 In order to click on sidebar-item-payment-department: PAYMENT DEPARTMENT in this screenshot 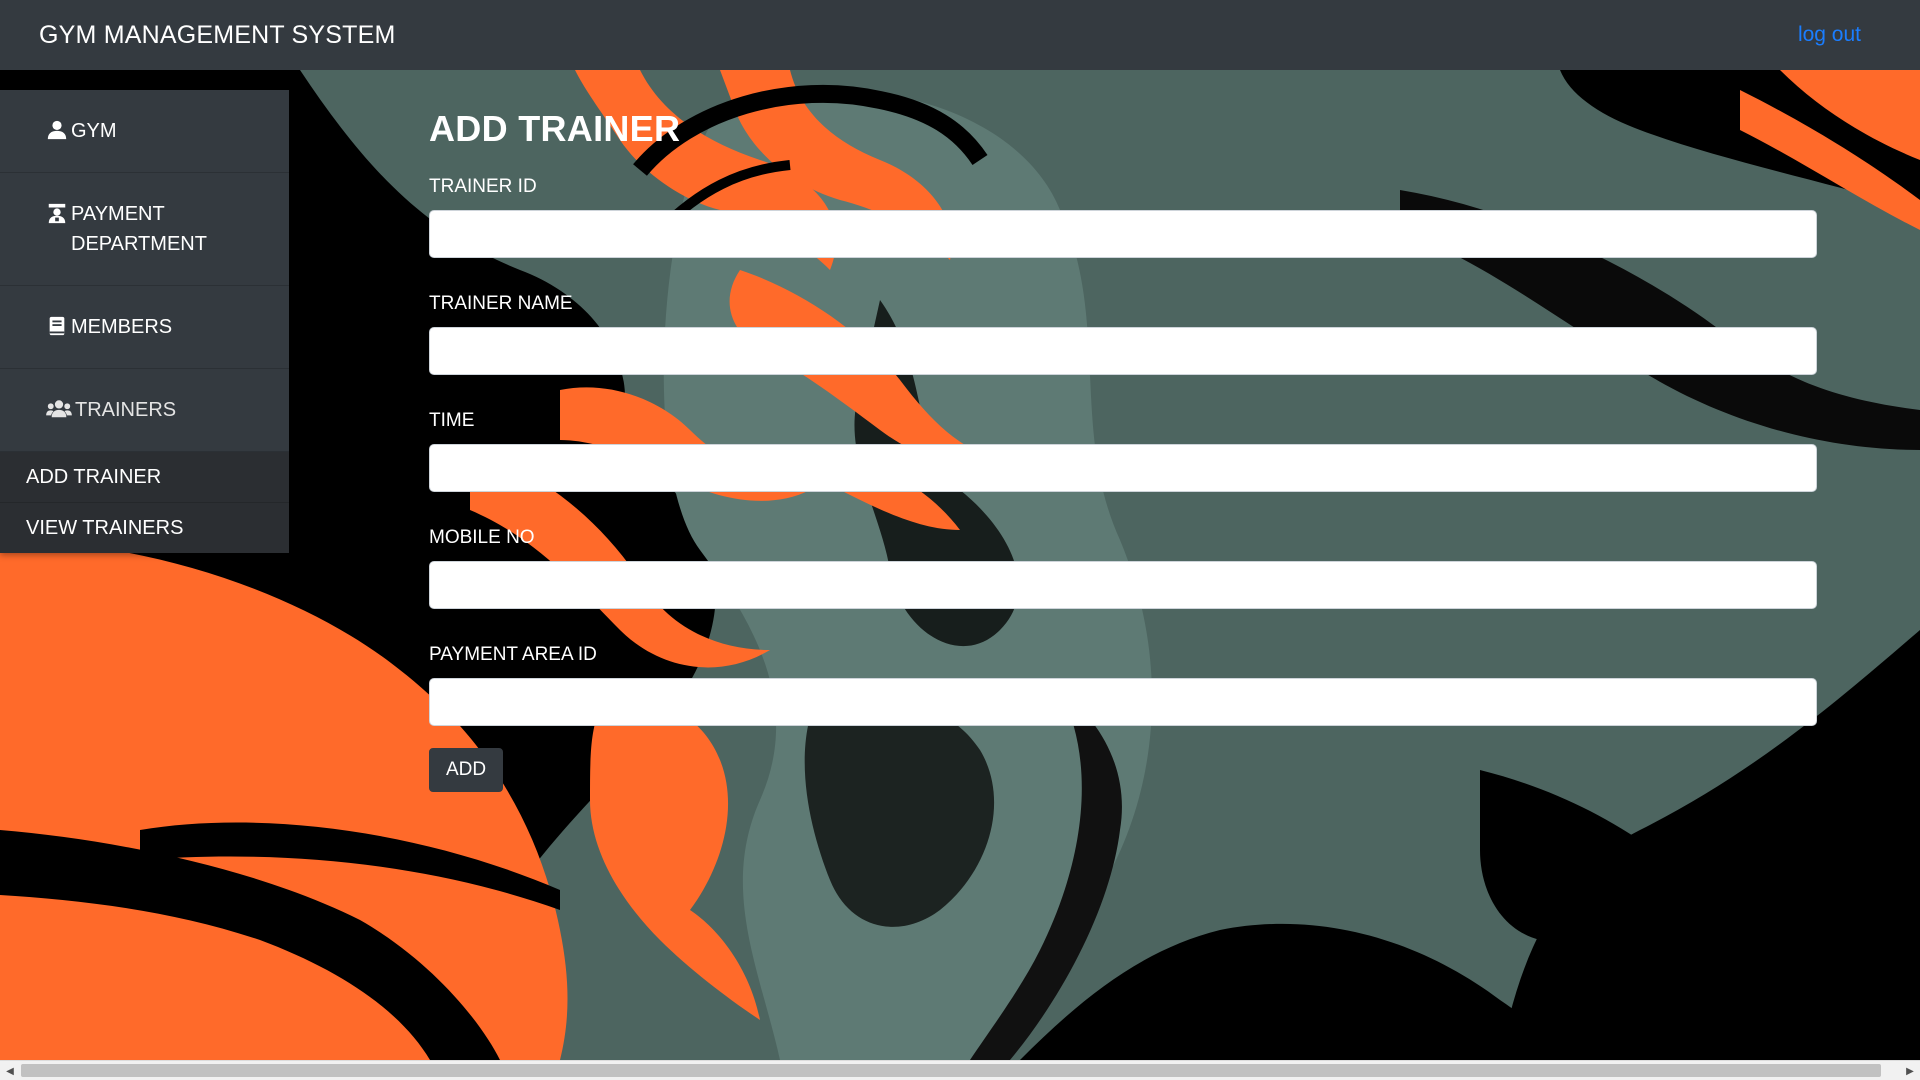, I will do `click(144, 229)`.